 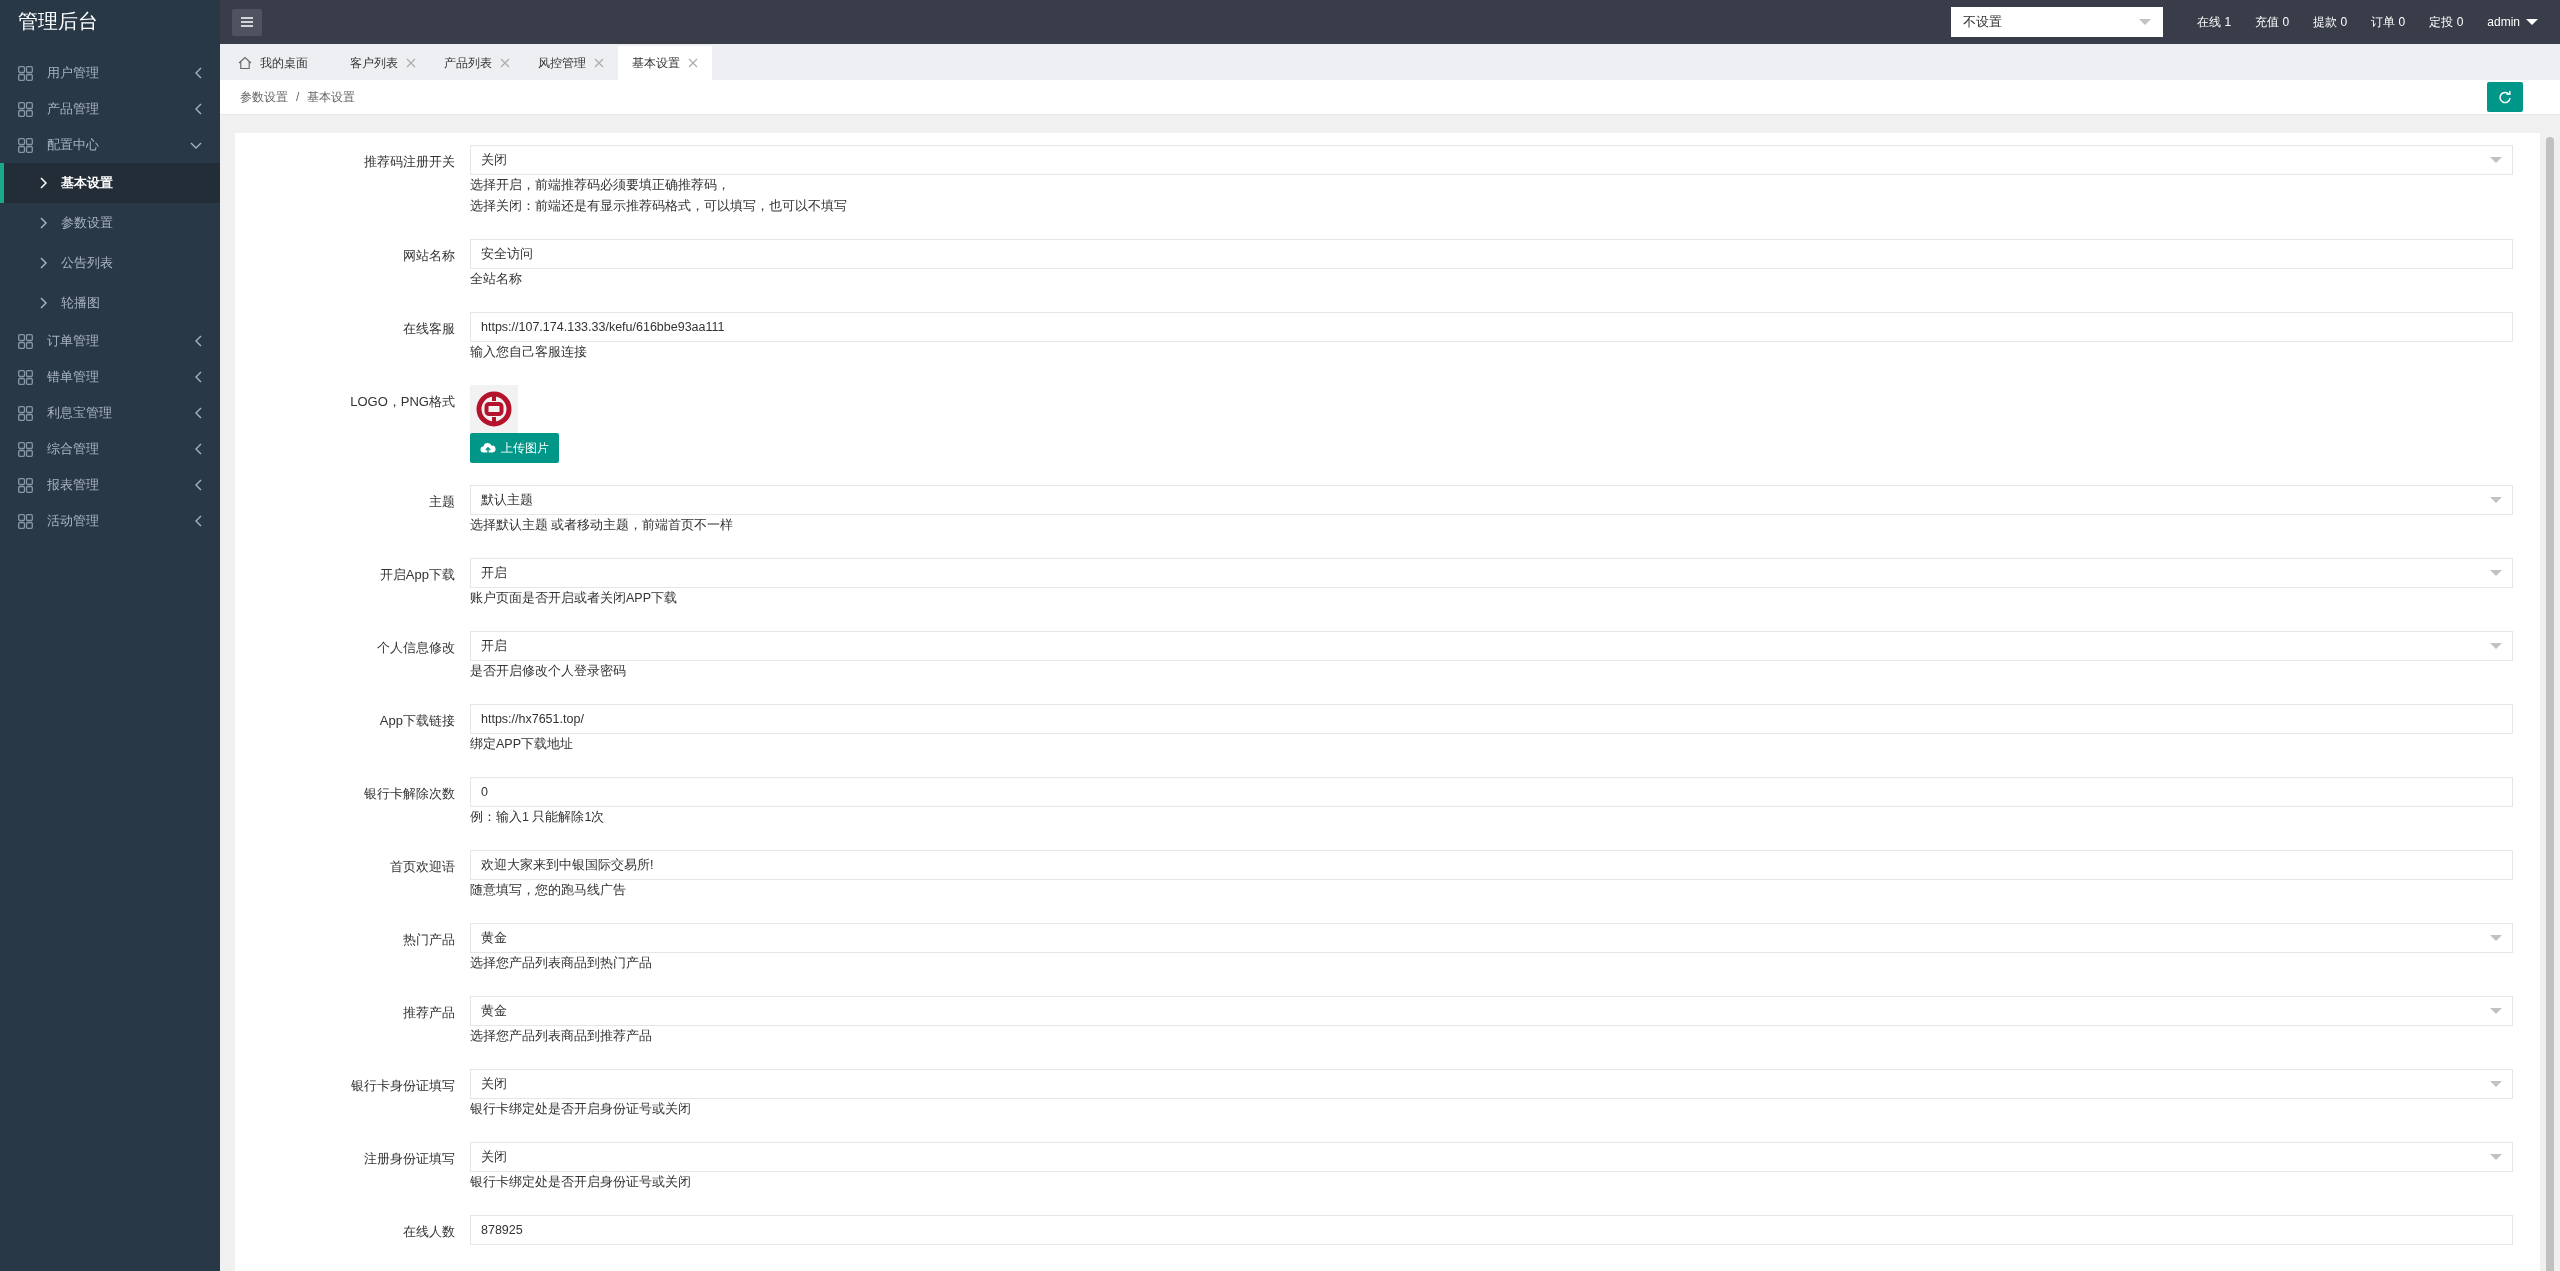 I want to click on sidebar-subitem: 基本设置, so click(x=110, y=183).